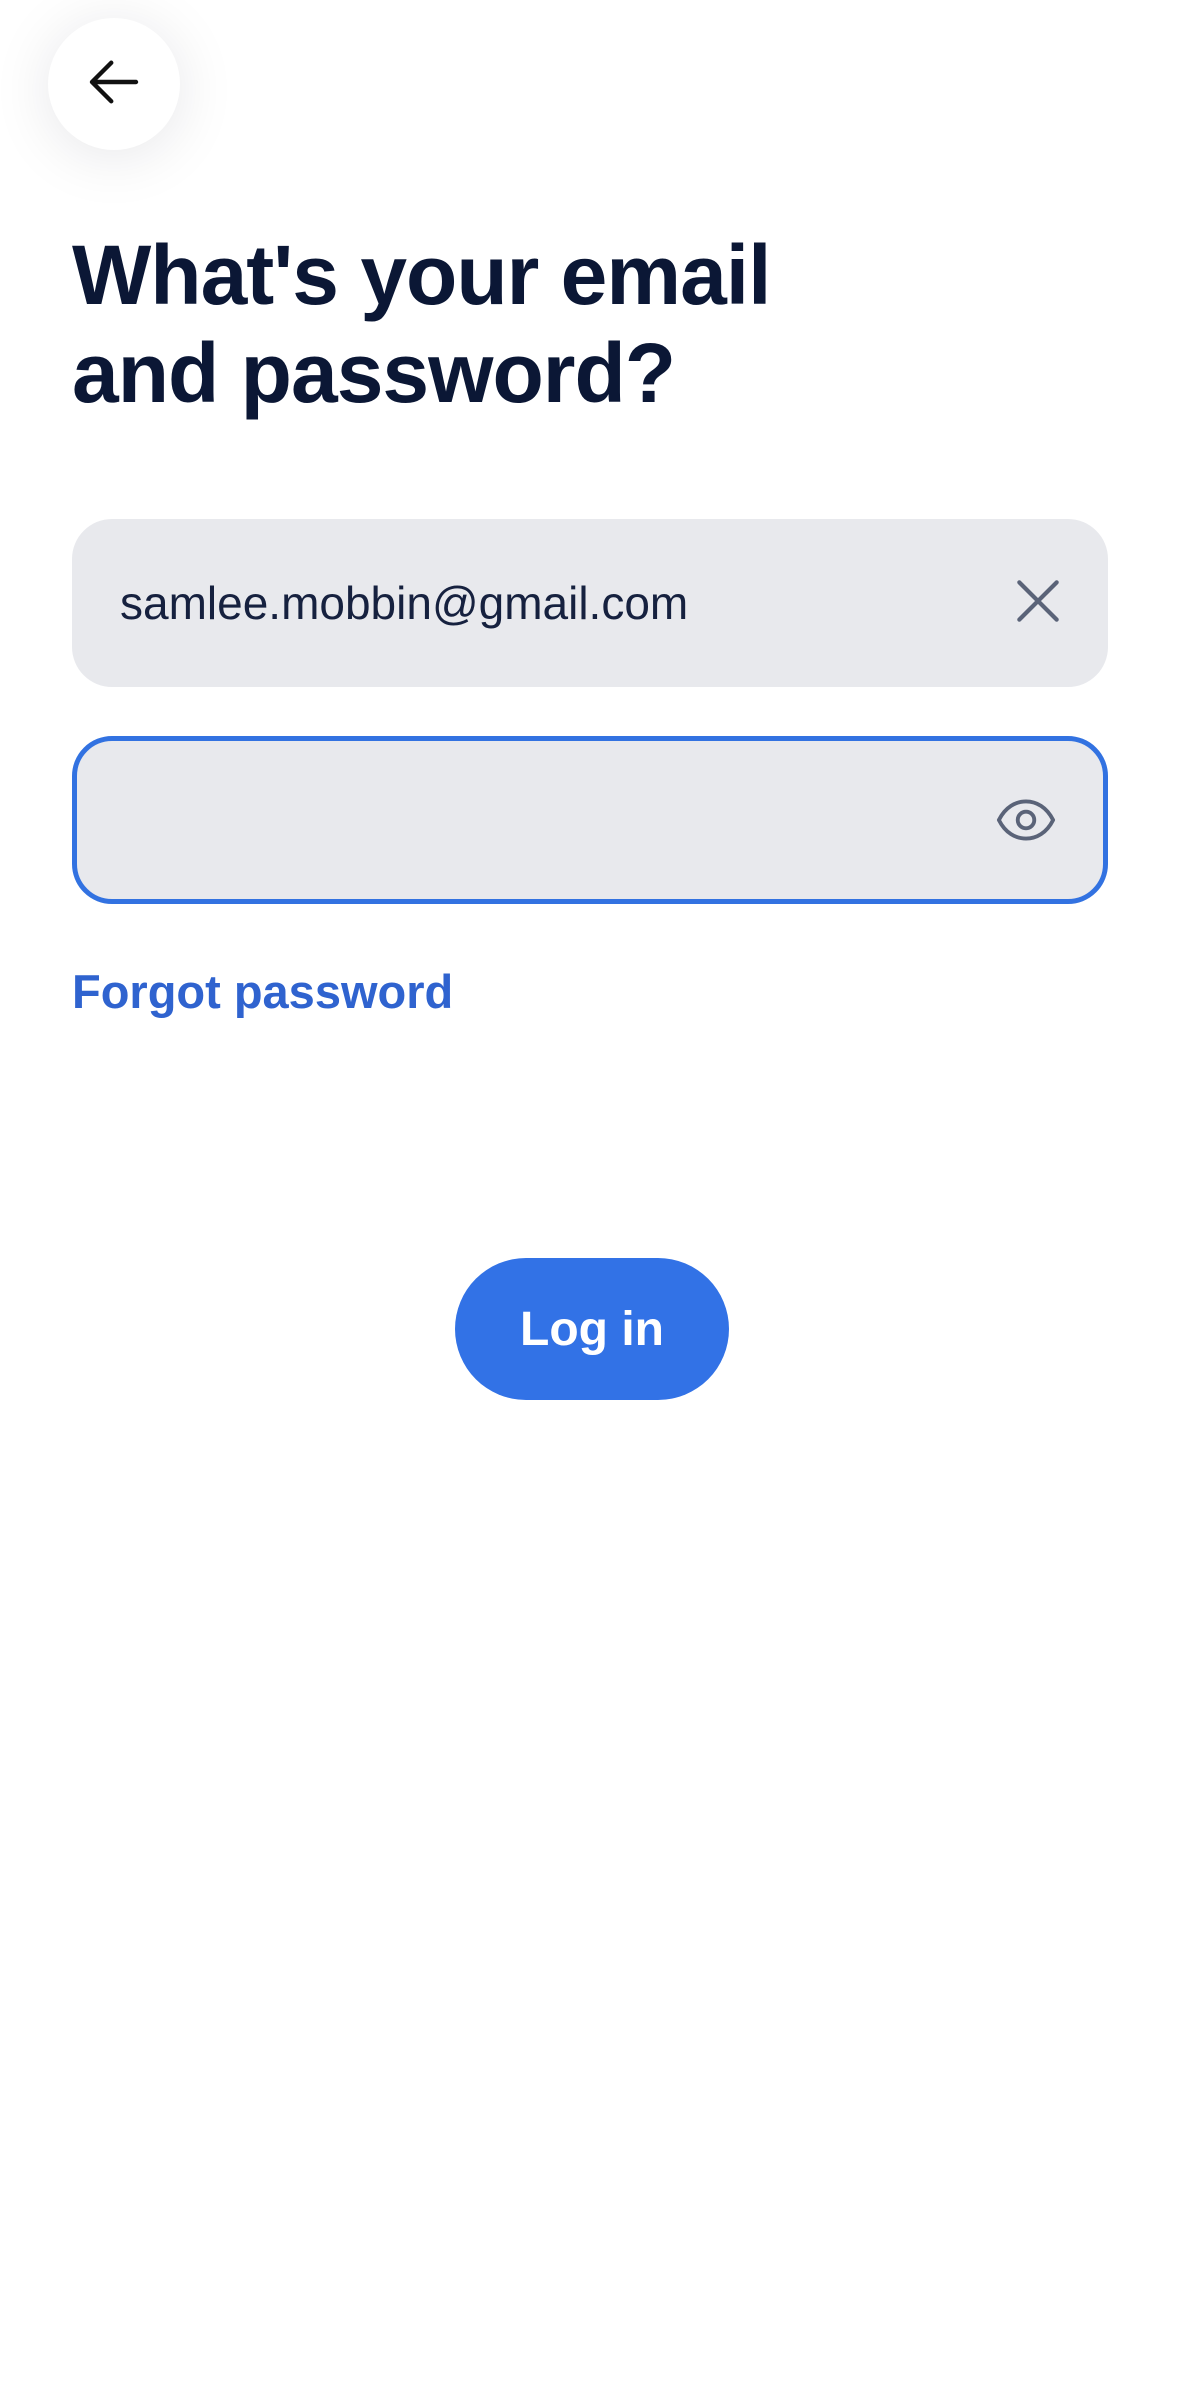 The width and height of the screenshot is (1179, 2396). What do you see at coordinates (550, 603) in the screenshot?
I see `email-input` at bounding box center [550, 603].